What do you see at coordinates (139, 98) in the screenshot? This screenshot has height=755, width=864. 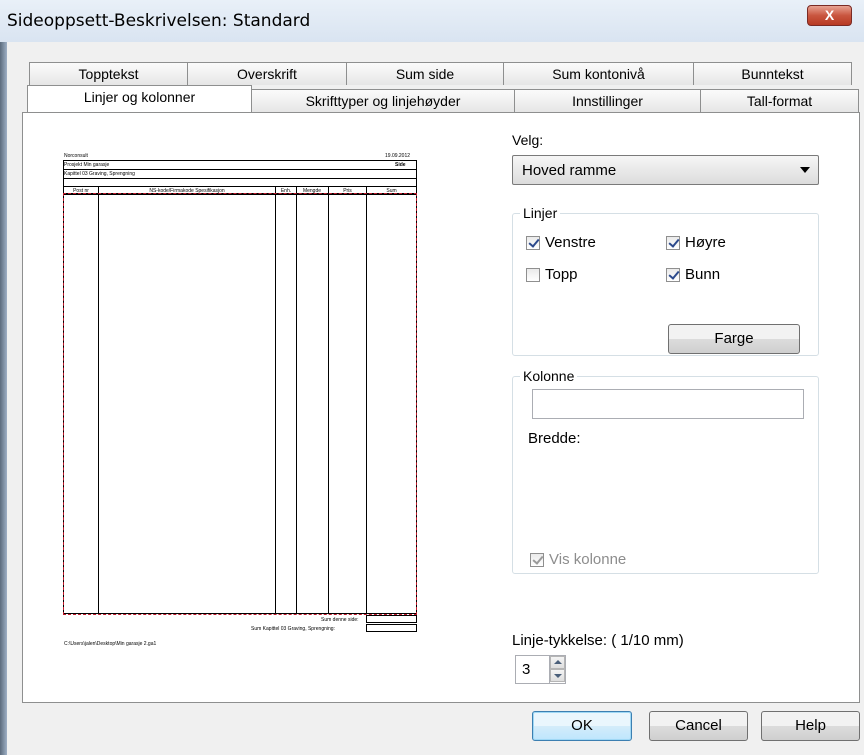 I see `tab-linjer-og-kolonner: Linjer og kolonner` at bounding box center [139, 98].